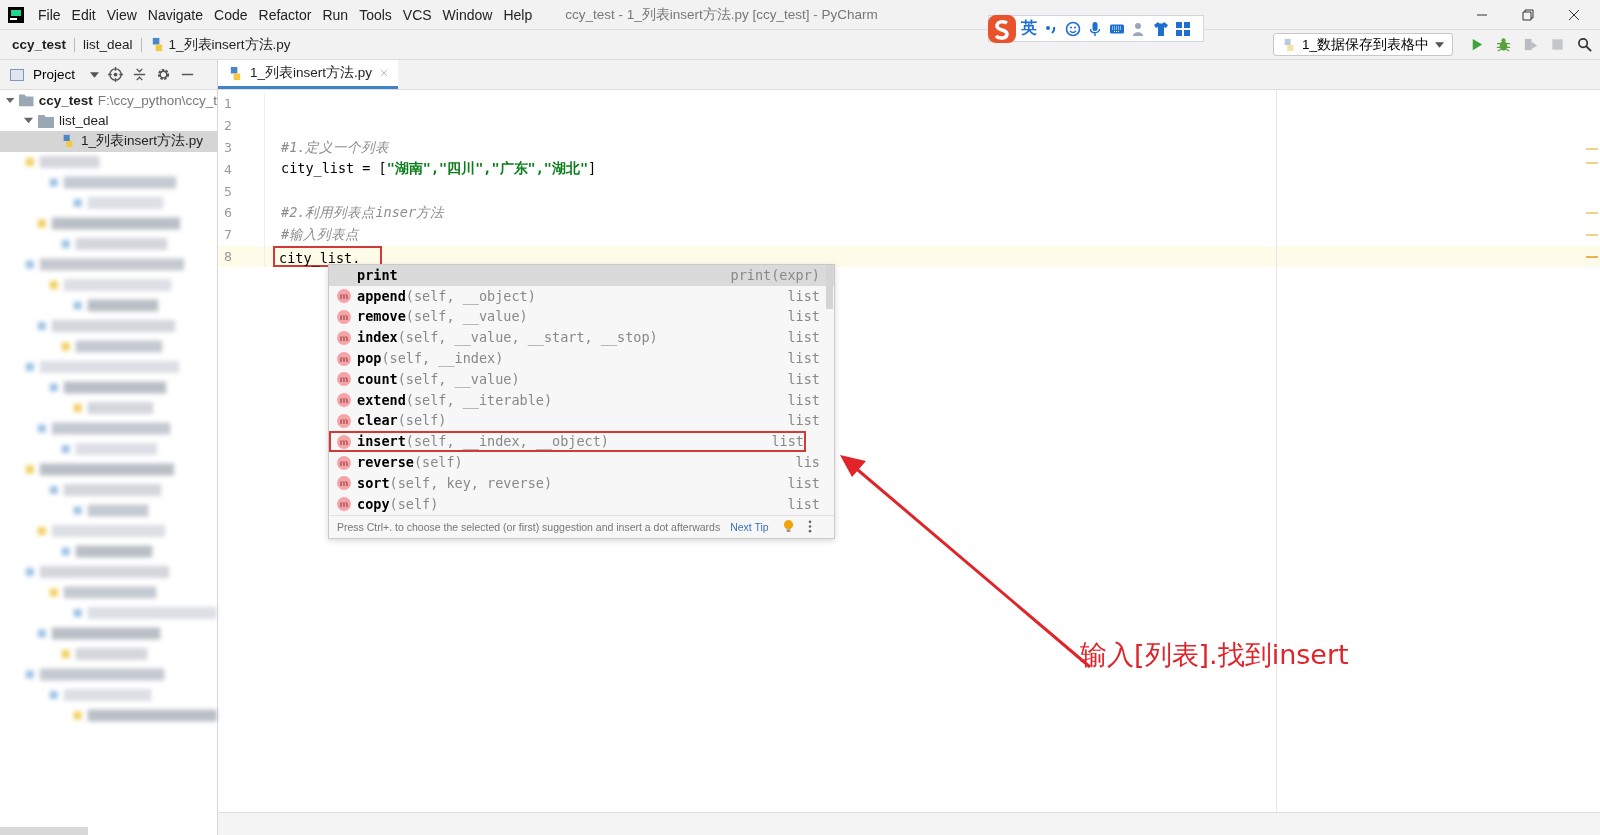  I want to click on menu-item: File, so click(49, 14).